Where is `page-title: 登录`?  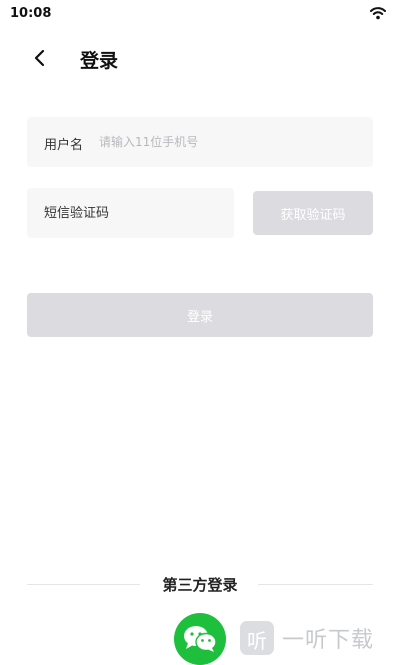 page-title: 登录 is located at coordinates (99, 61).